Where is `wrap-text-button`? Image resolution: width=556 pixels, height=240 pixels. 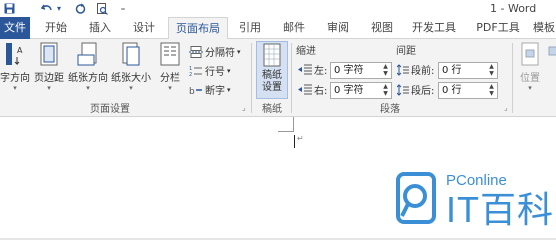 wrap-text-button is located at coordinates (551, 70).